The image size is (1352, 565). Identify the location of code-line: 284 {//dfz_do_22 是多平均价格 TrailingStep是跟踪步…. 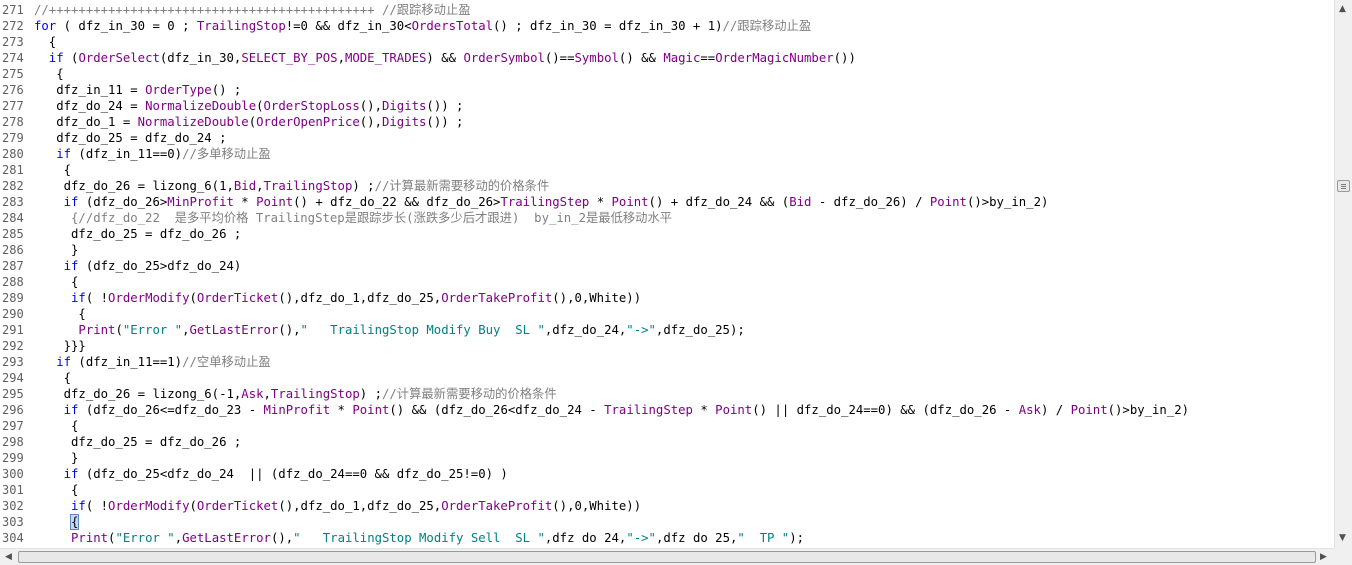
(667, 218).